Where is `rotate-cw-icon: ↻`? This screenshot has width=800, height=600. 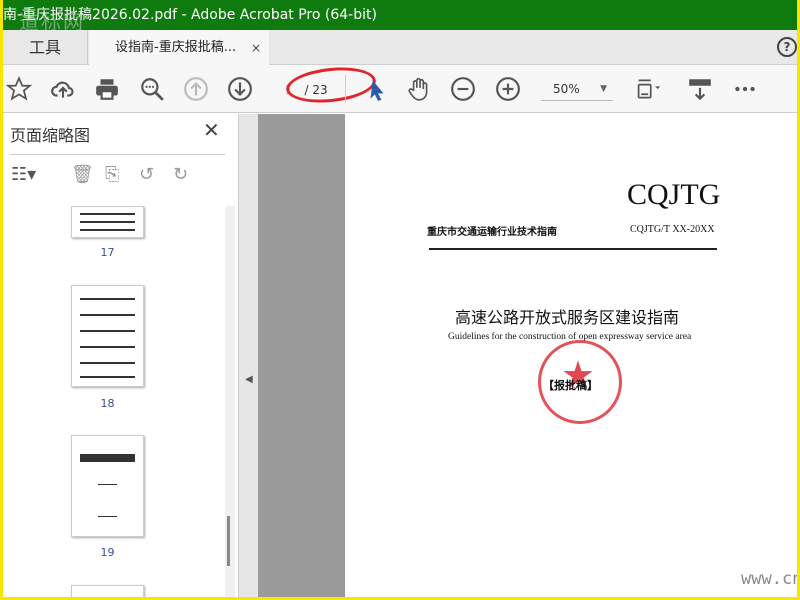 rotate-cw-icon: ↻ is located at coordinates (180, 174).